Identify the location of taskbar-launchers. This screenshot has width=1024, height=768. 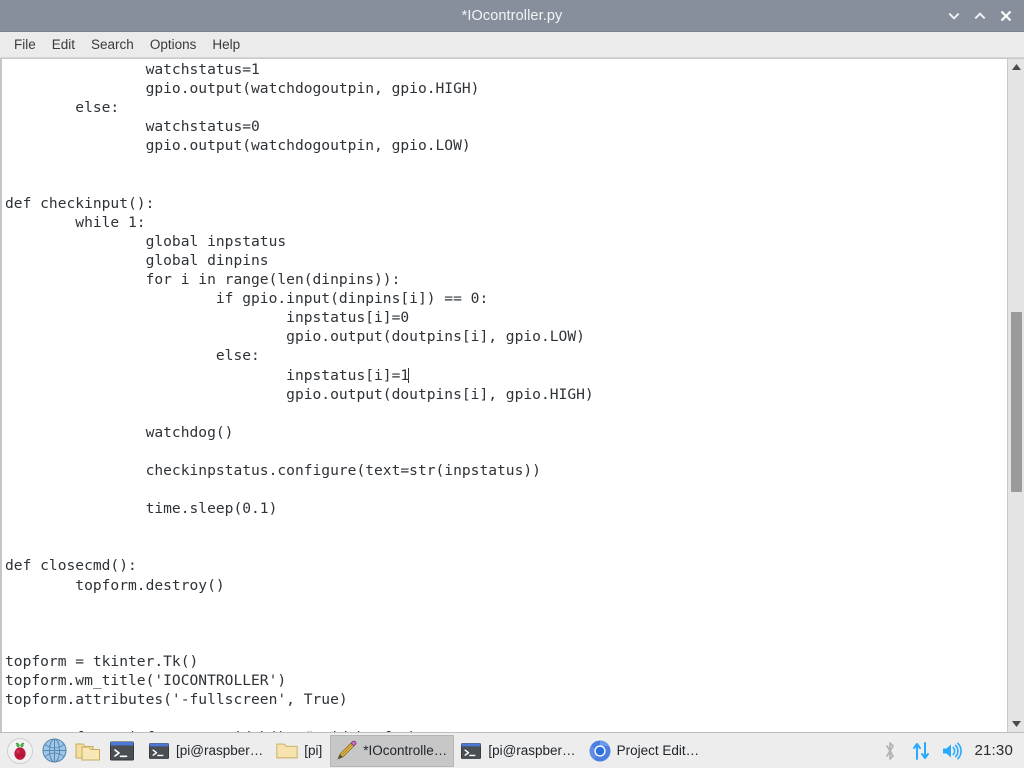
(70, 751).